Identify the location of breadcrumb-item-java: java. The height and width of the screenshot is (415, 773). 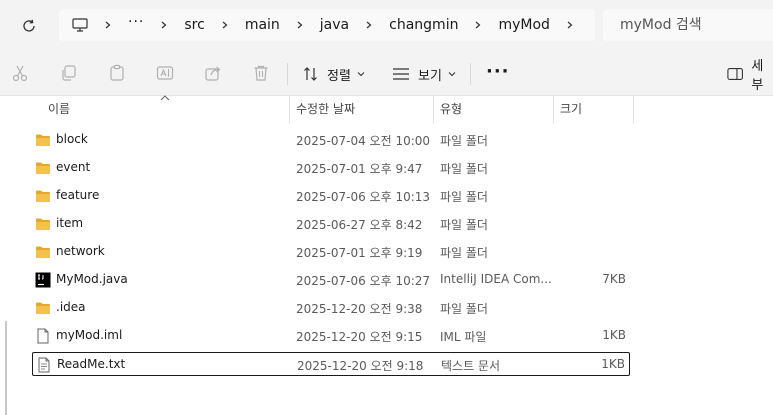
(334, 25).